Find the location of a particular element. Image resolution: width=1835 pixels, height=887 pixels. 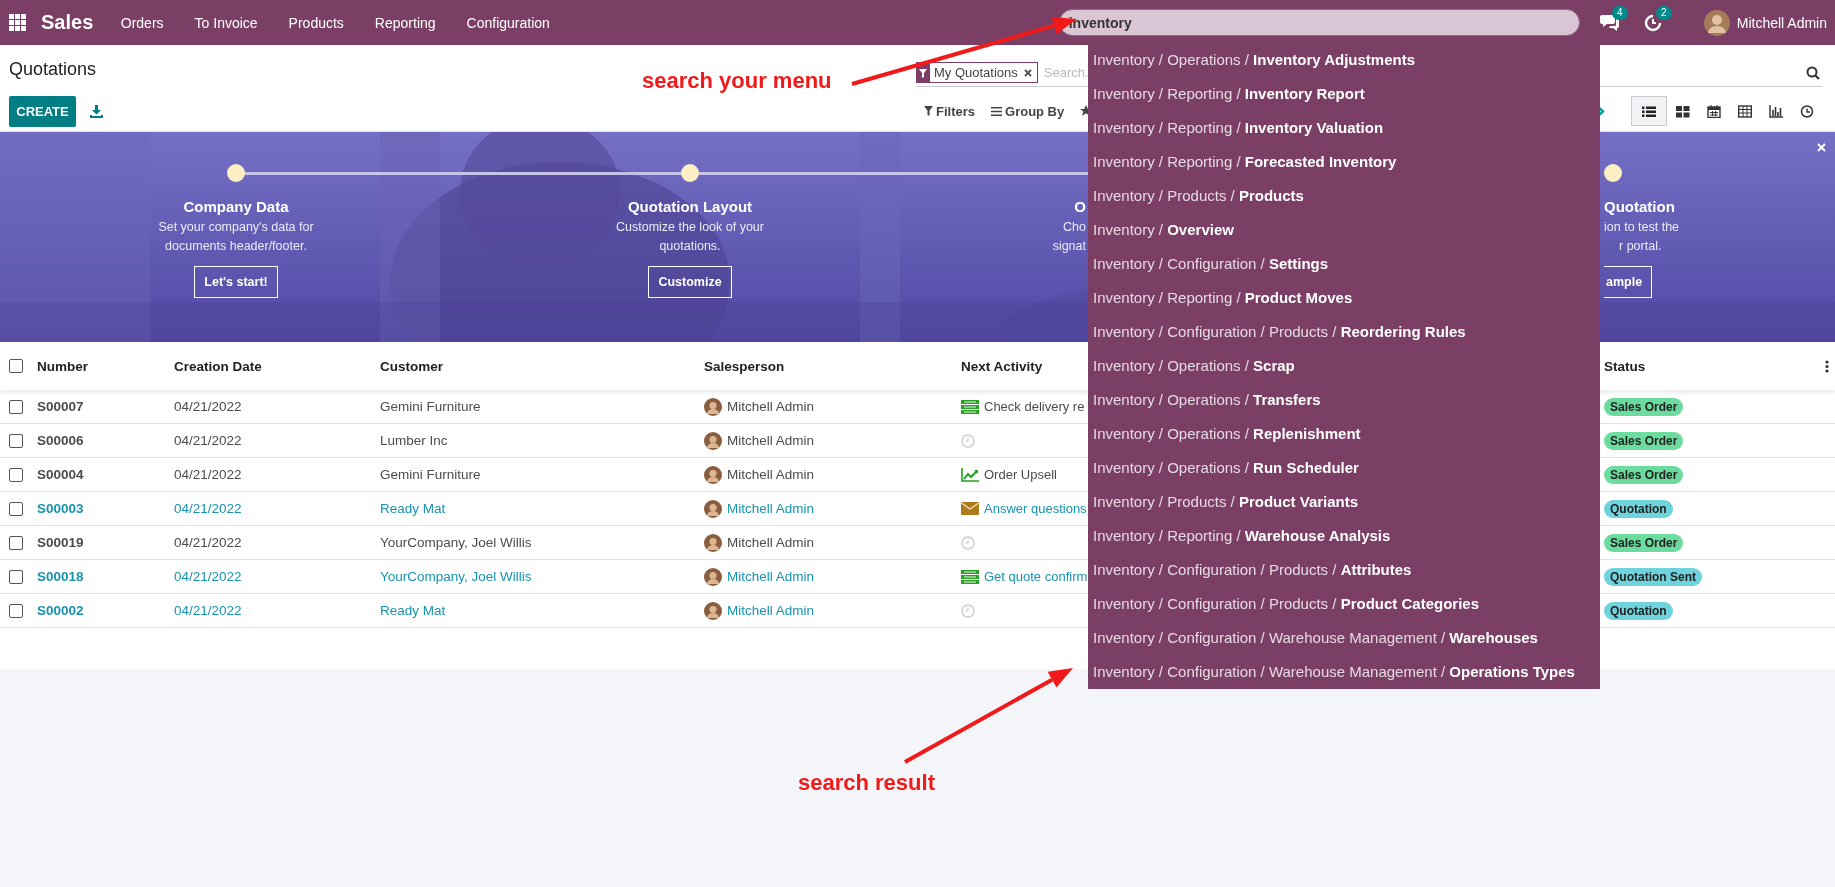

menu-search-field: inventory is located at coordinates (1319, 22).